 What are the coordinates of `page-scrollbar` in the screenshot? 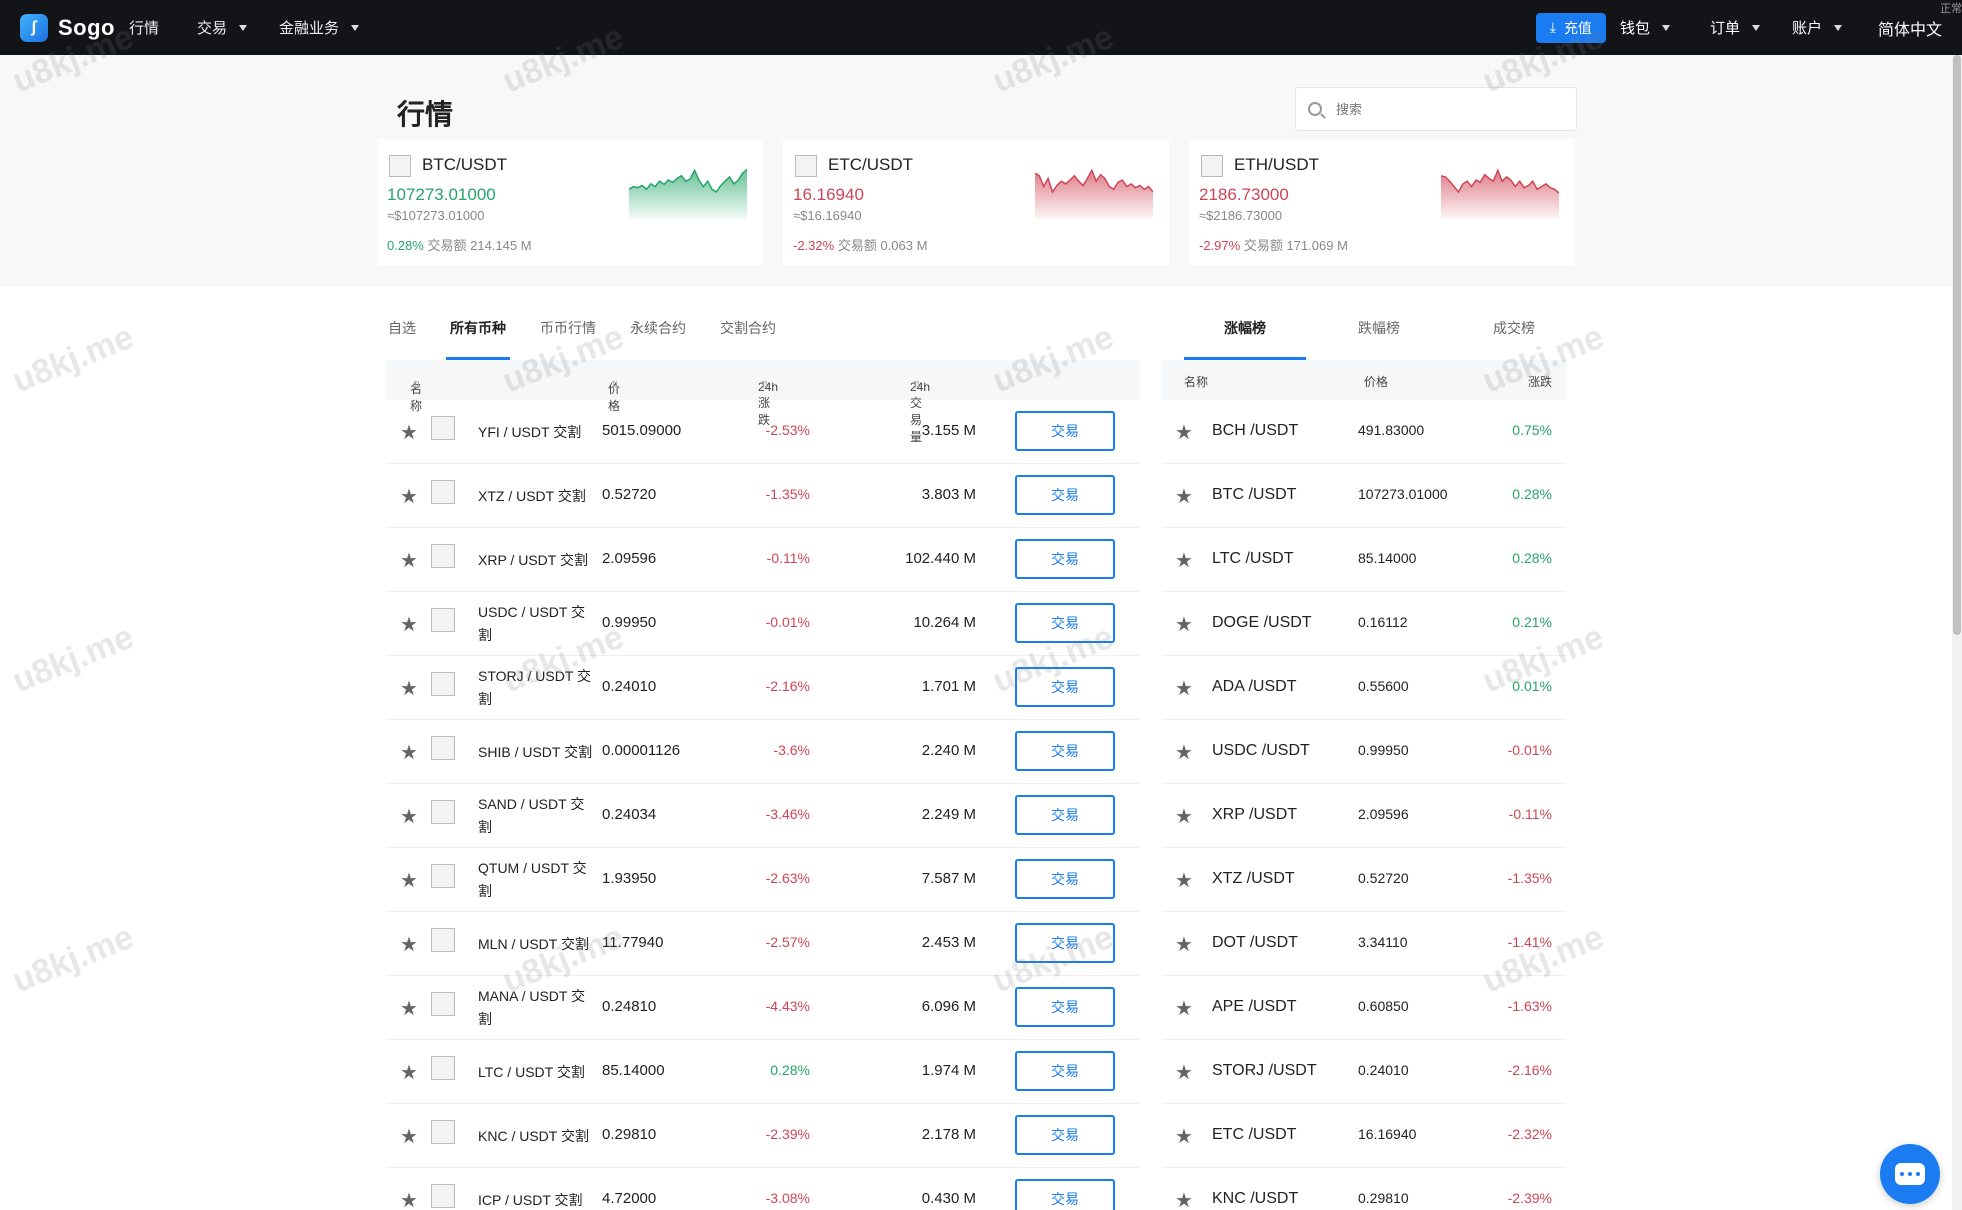 It's located at (1957, 632).